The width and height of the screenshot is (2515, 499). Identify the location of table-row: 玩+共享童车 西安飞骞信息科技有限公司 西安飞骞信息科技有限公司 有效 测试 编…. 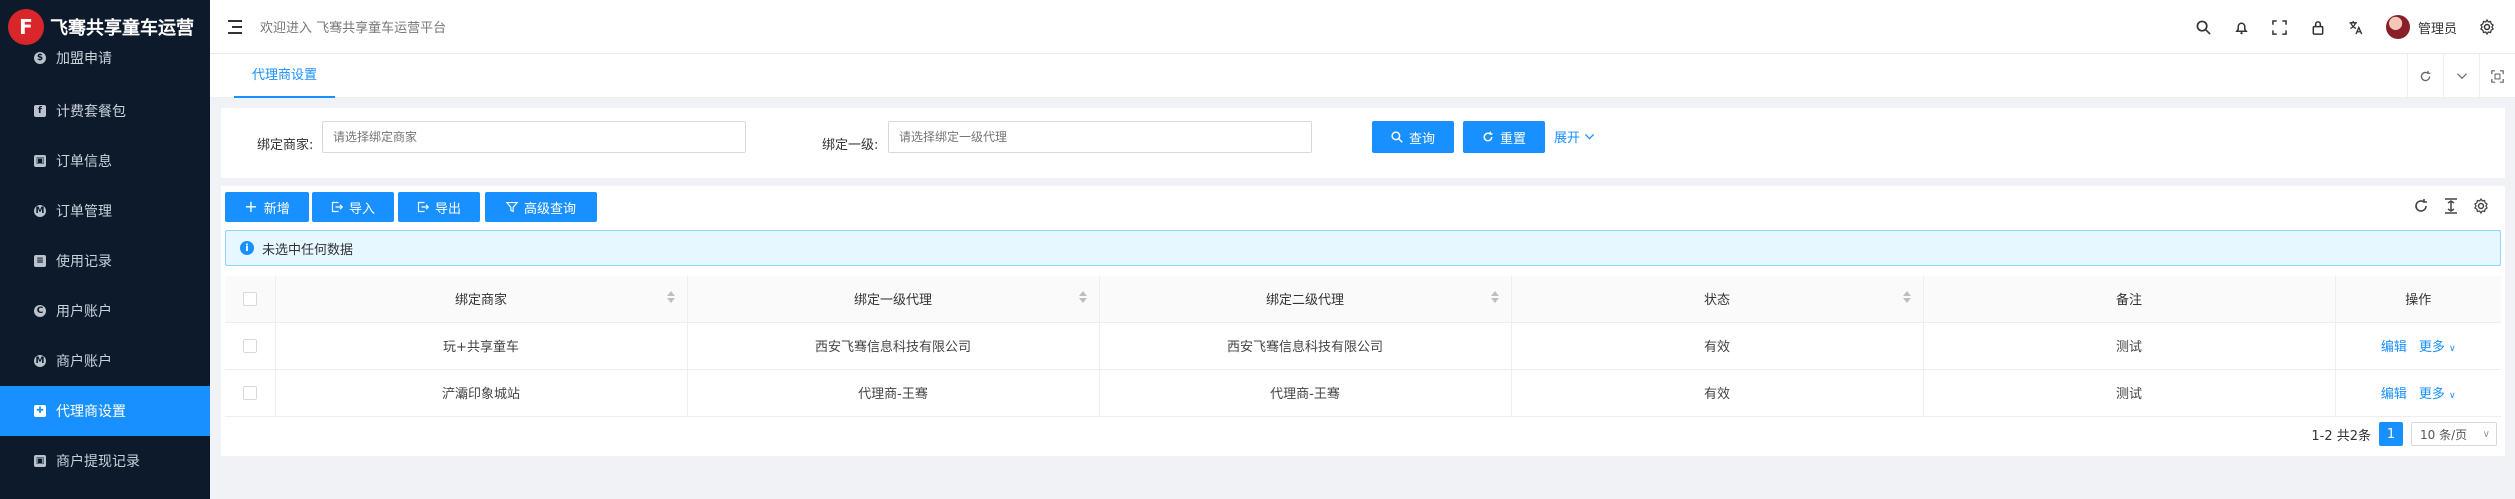
(1363, 346).